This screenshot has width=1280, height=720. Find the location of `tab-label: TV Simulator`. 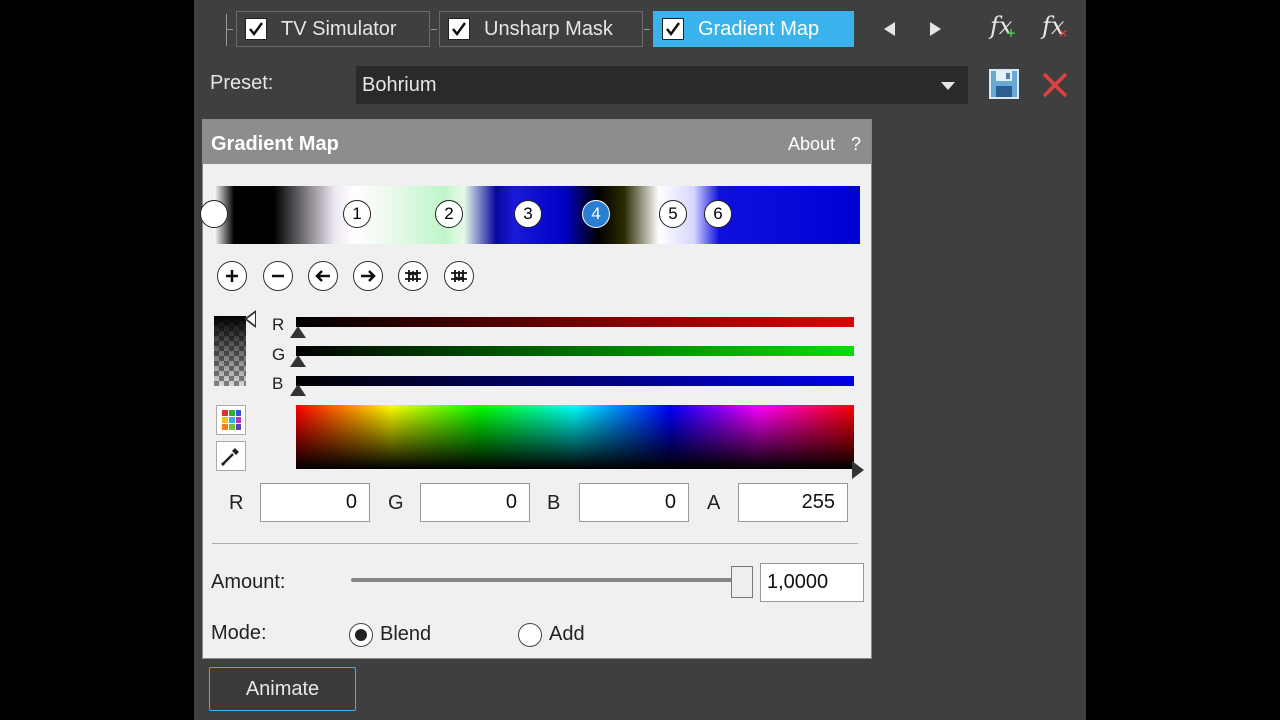

tab-label: TV Simulator is located at coordinates (339, 28).